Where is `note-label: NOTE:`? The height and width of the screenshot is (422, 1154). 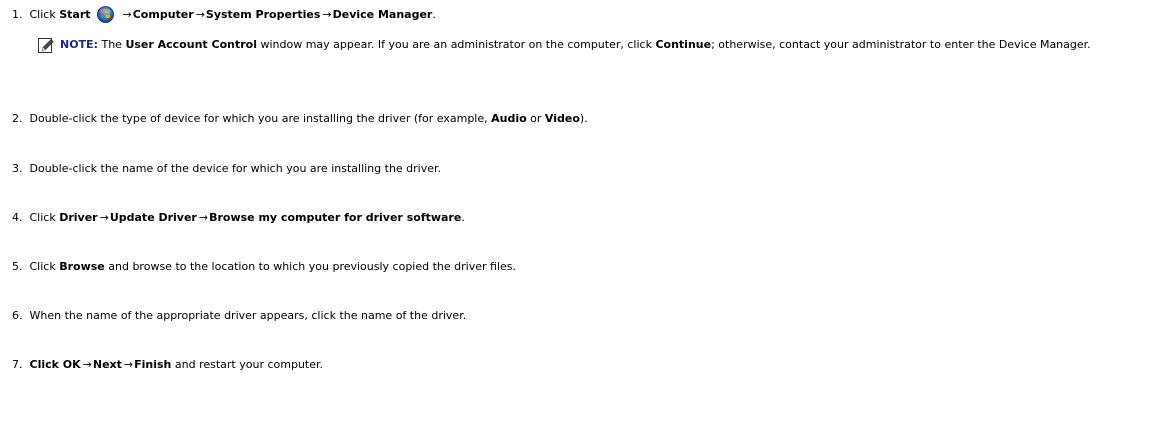 note-label: NOTE: is located at coordinates (79, 44).